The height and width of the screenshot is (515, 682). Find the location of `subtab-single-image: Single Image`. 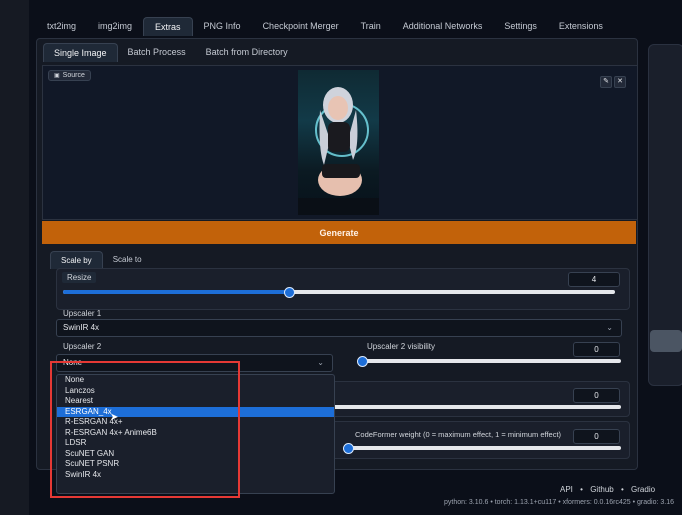

subtab-single-image: Single Image is located at coordinates (80, 52).